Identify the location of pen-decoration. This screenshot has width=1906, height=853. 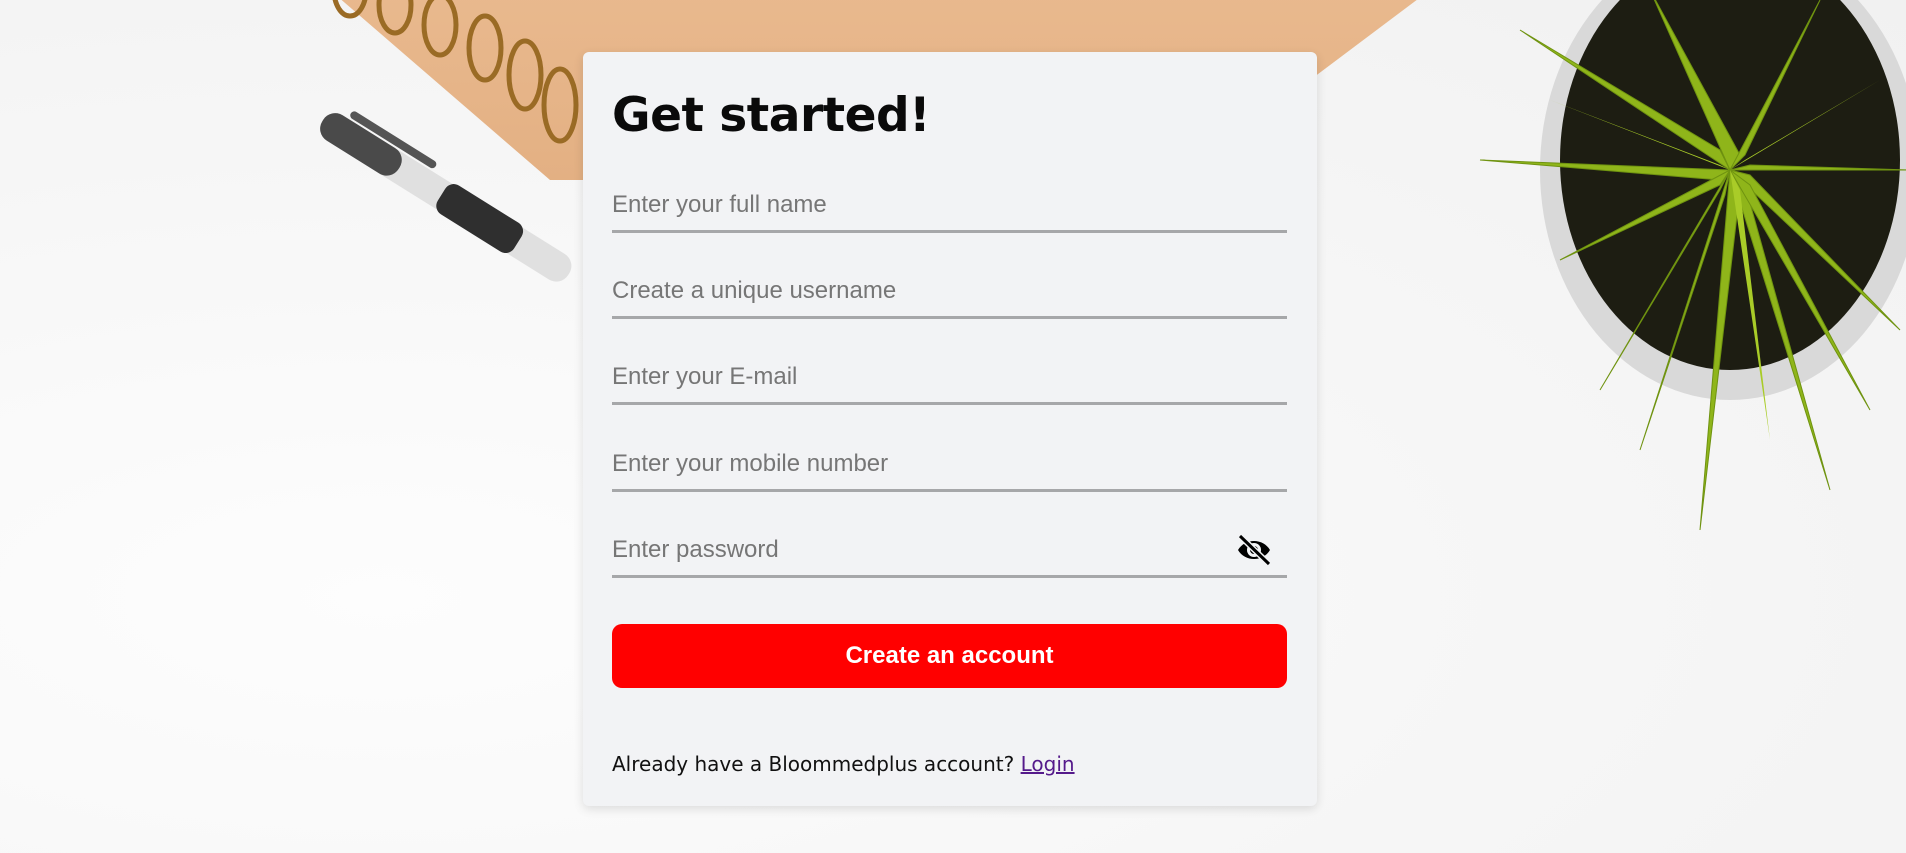
(446, 196).